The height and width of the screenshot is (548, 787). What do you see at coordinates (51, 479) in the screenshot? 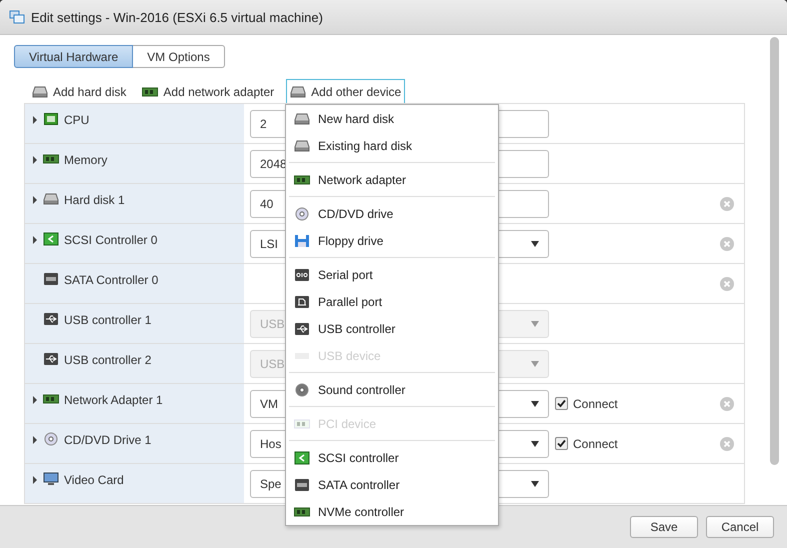
I see `monitor-icon` at bounding box center [51, 479].